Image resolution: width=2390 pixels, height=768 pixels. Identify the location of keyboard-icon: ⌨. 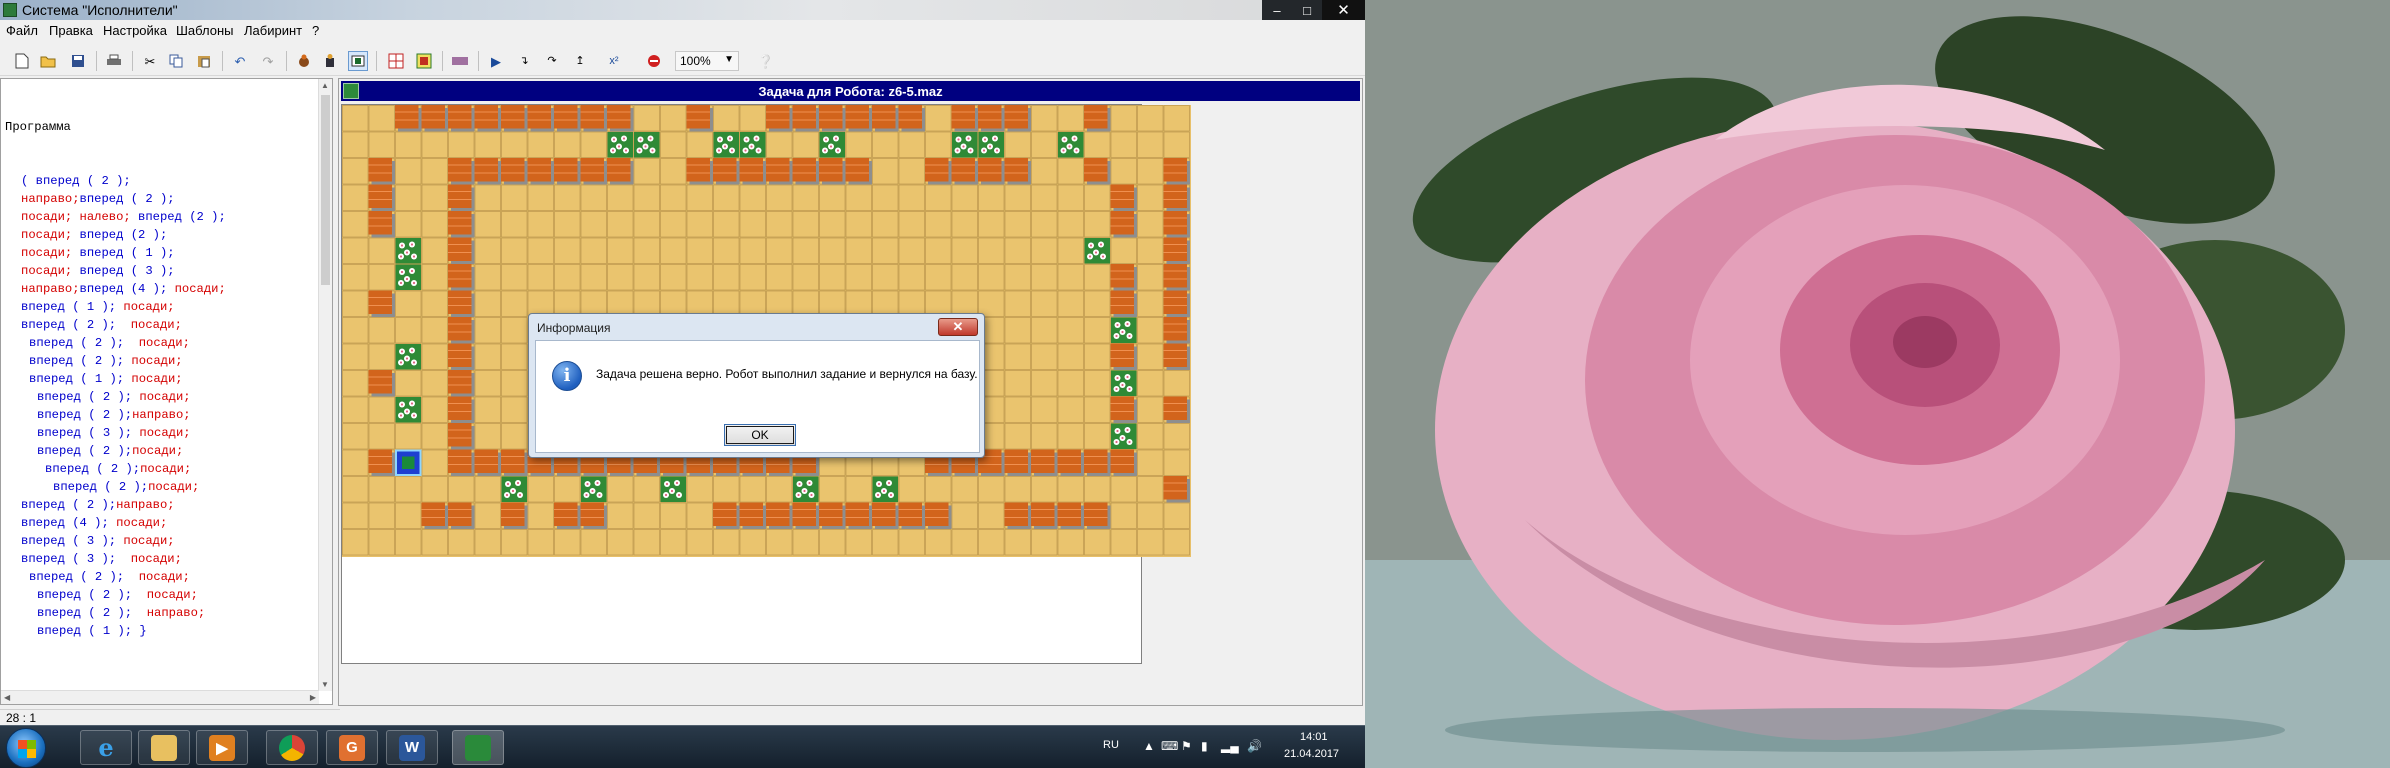
(1169, 746).